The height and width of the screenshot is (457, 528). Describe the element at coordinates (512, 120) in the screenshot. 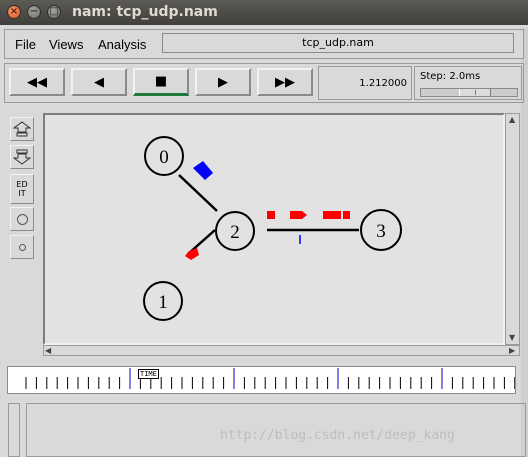

I see `scroll-up-icon: ▲` at that location.